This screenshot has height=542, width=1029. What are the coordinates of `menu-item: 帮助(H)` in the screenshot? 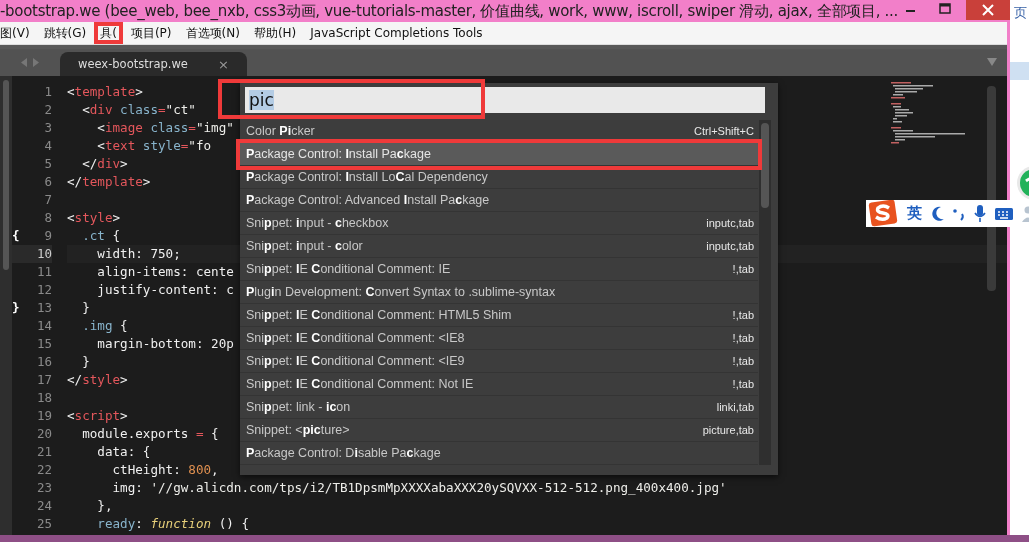 It's located at (275, 33).